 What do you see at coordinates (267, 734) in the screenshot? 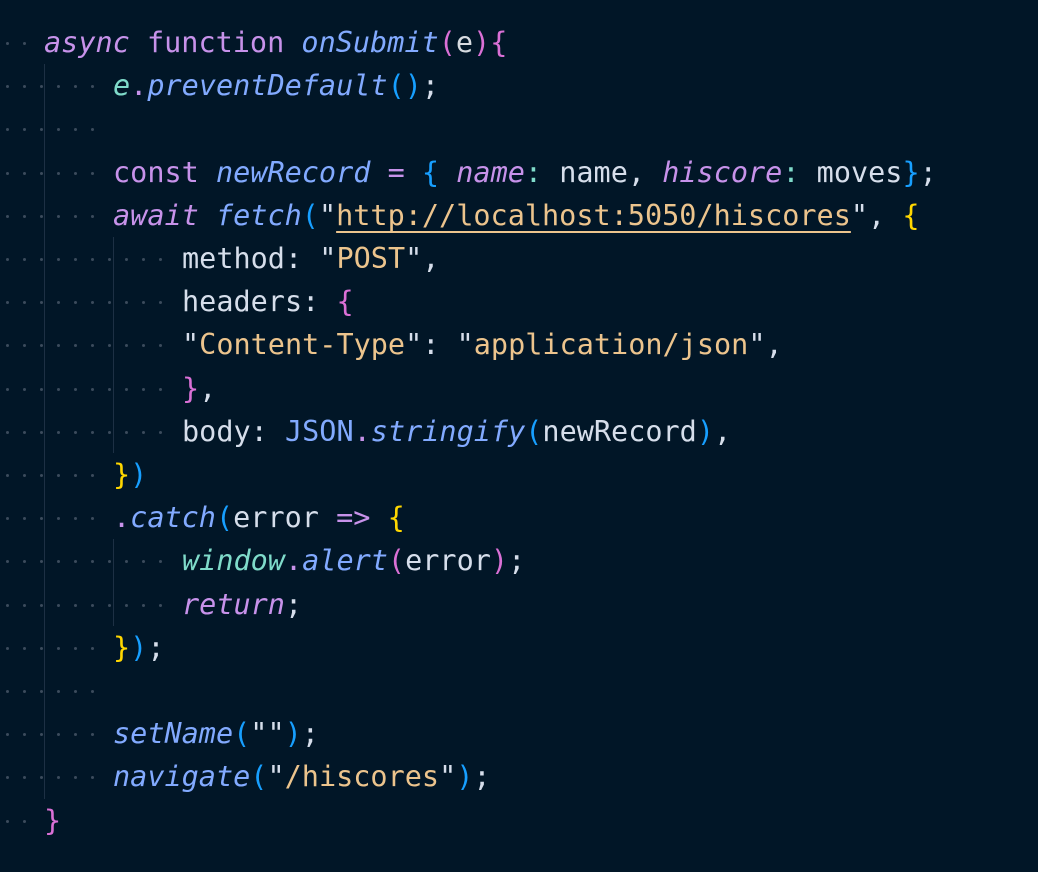
I see `code-token: ""` at bounding box center [267, 734].